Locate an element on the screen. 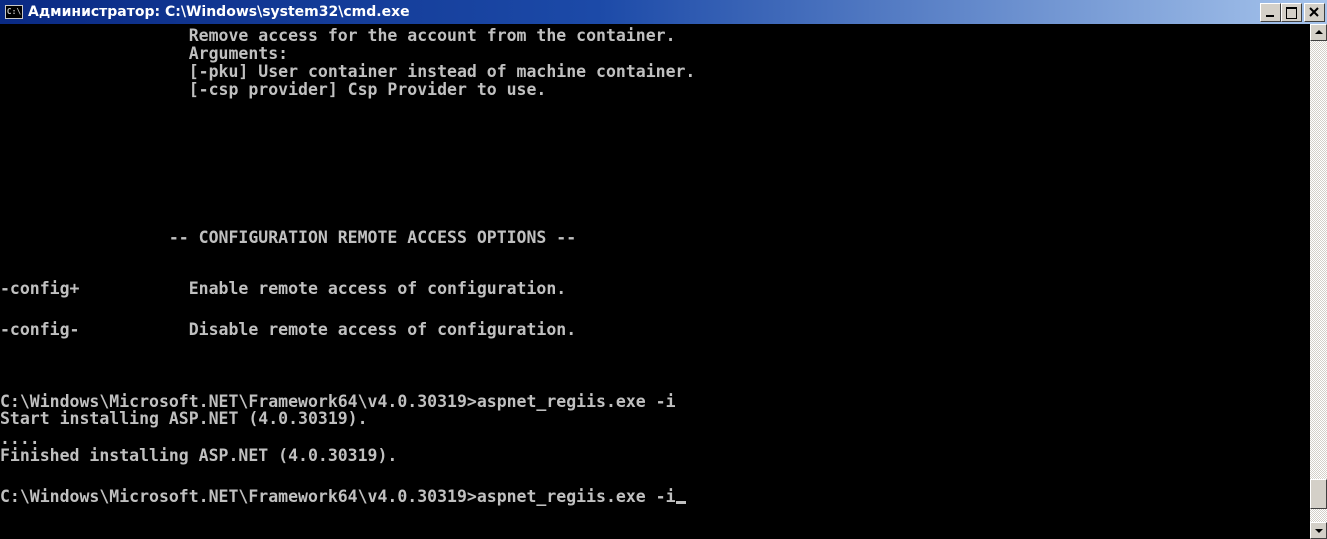  maximize-button is located at coordinates (1291, 12).